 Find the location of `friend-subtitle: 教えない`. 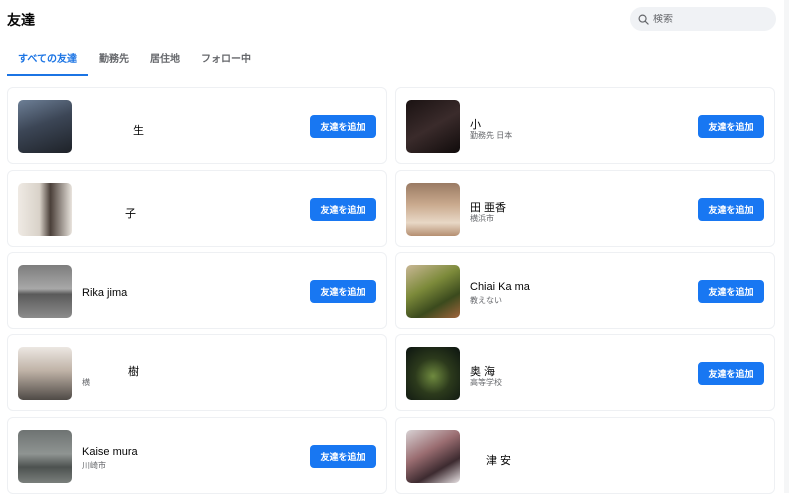

friend-subtitle: 教えない is located at coordinates (486, 300).